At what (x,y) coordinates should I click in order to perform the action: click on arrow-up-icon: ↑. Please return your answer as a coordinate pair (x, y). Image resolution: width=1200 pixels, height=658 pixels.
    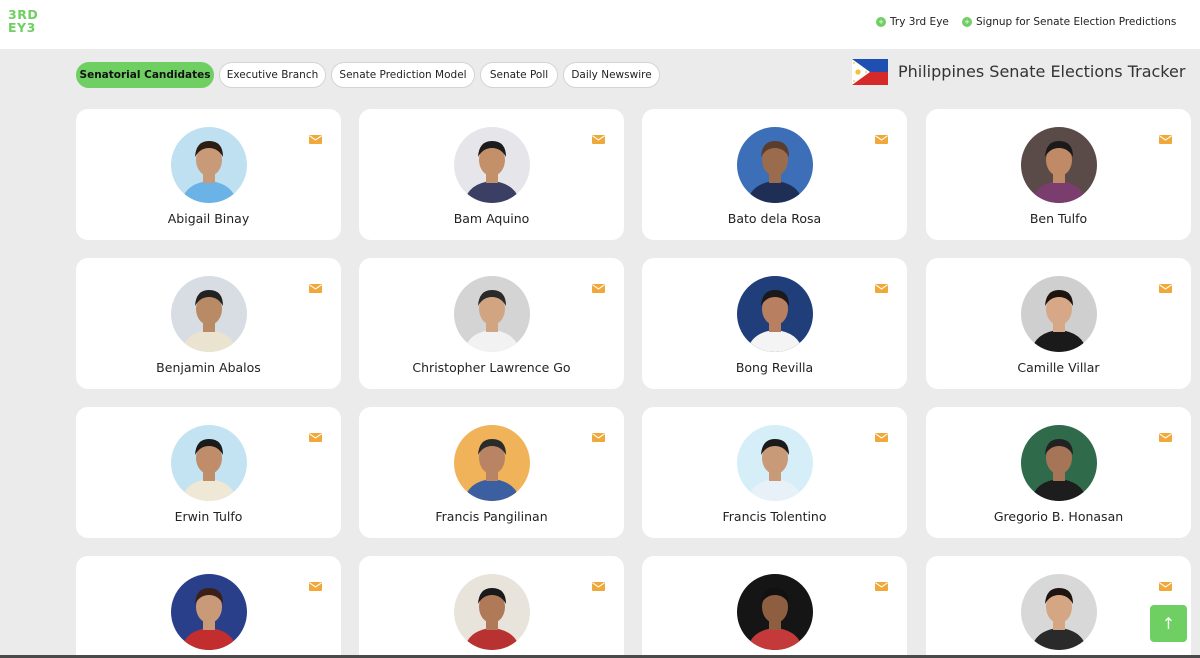
    Looking at the image, I should click on (1168, 623).